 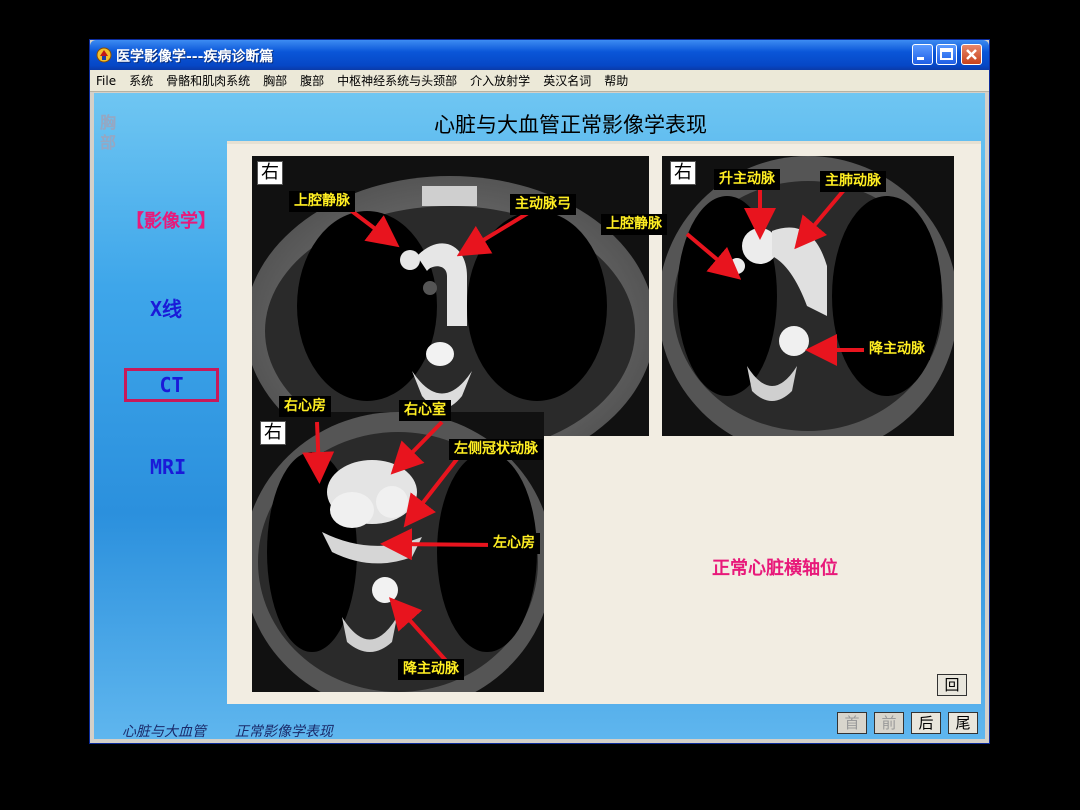 I want to click on label-left-atrium: 左心房, so click(x=514, y=543).